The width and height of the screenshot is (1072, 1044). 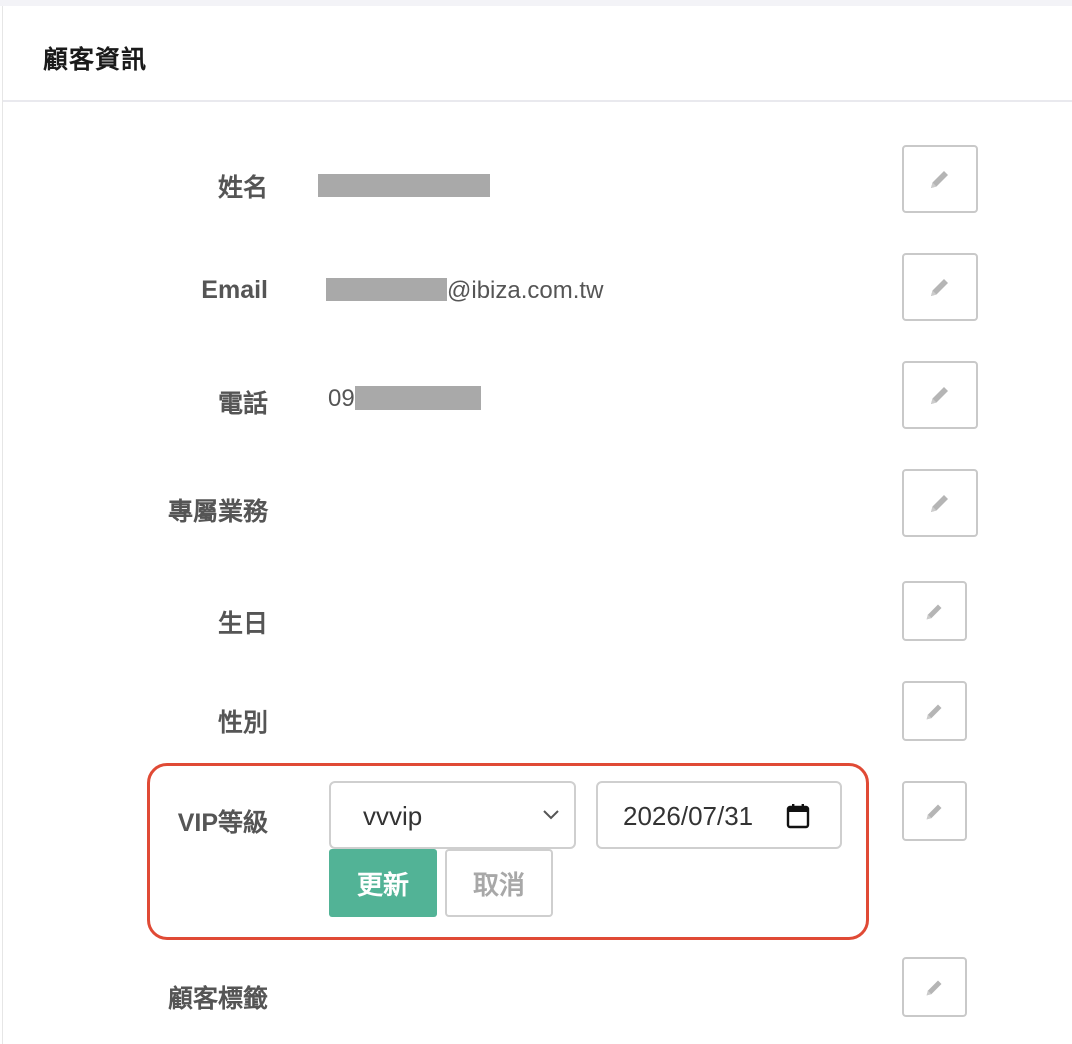 I want to click on vip-expiry-date-value: 2026/07/31, so click(x=688, y=816).